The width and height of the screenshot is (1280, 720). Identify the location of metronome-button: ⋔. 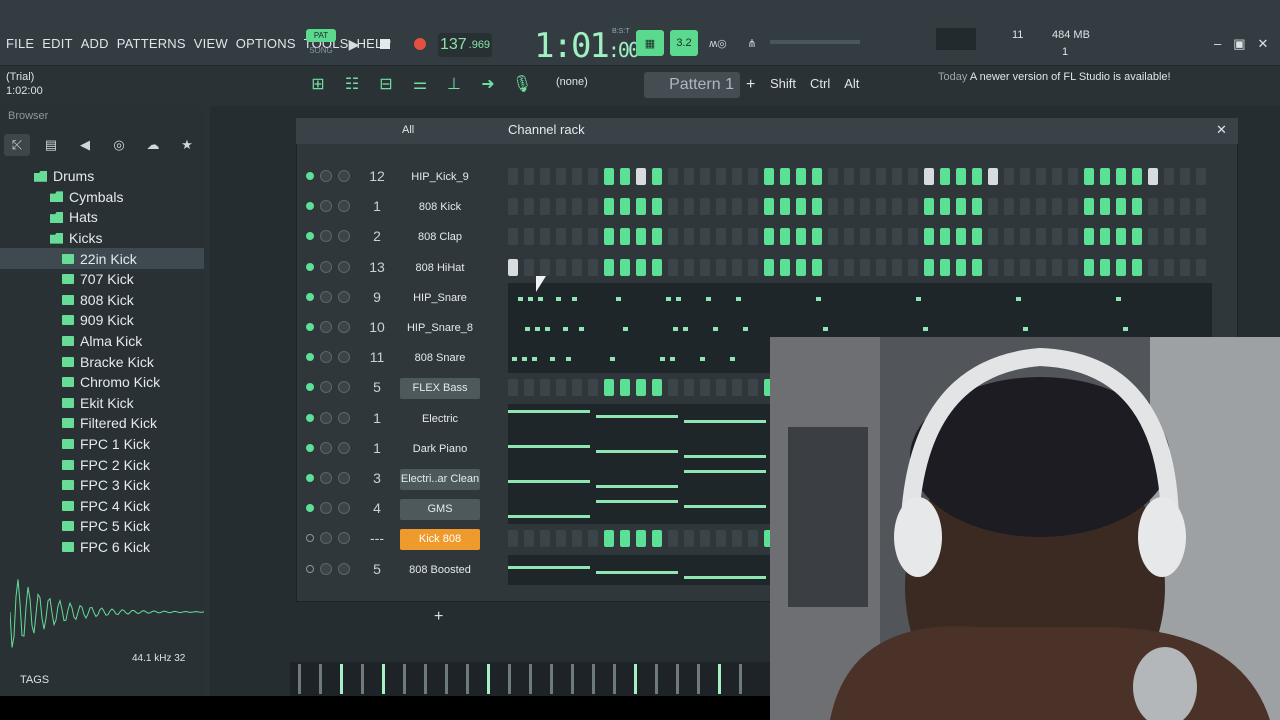
(752, 43).